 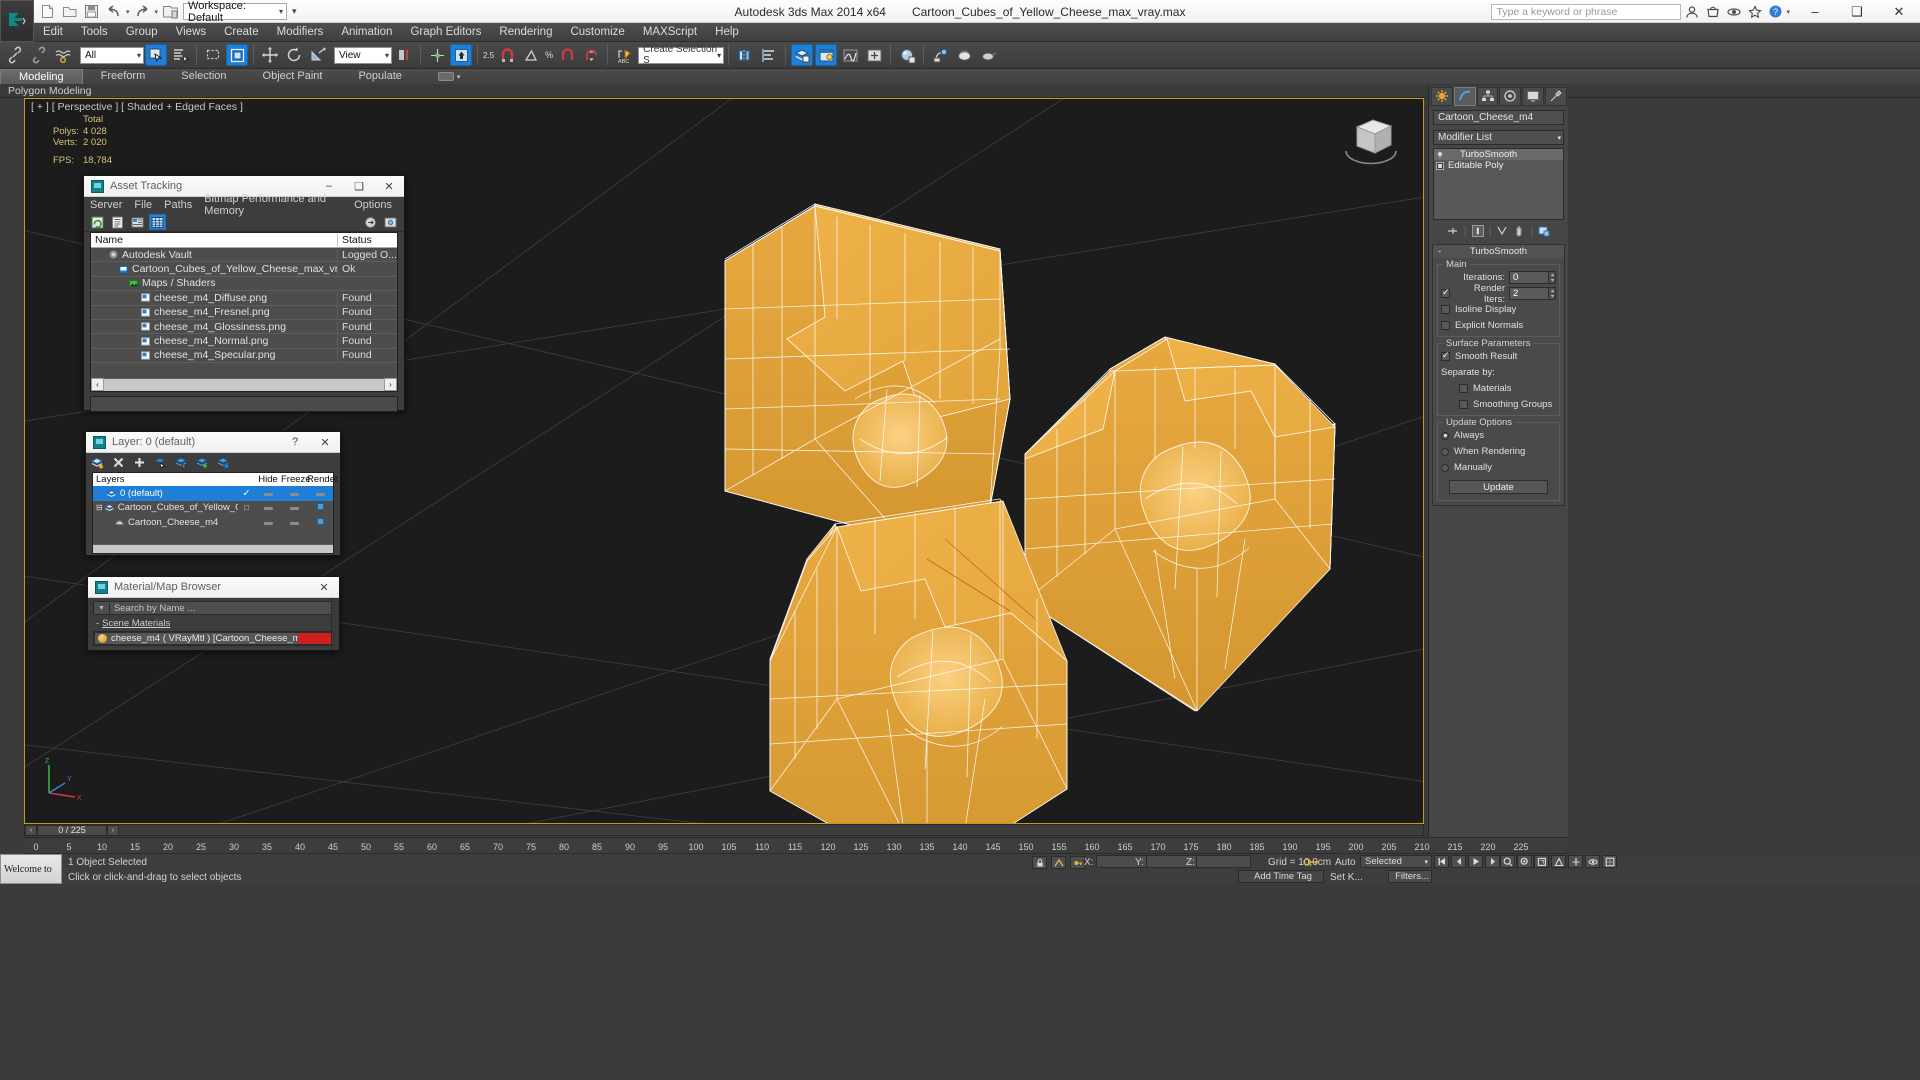 What do you see at coordinates (99, 507) in the screenshot?
I see `expand-collapse-icon: ⊟` at bounding box center [99, 507].